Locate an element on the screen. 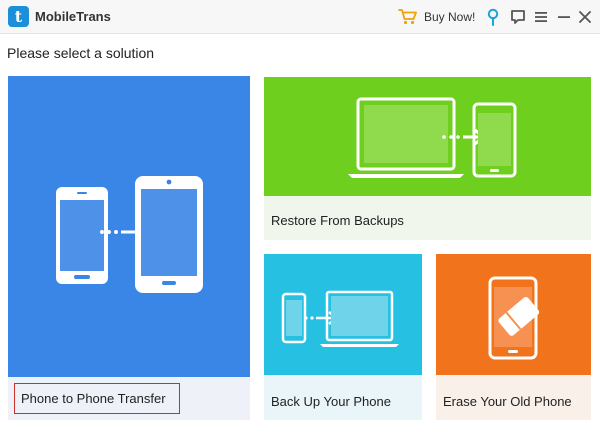  page-subtitle: Please select a solution is located at coordinates (81, 53).